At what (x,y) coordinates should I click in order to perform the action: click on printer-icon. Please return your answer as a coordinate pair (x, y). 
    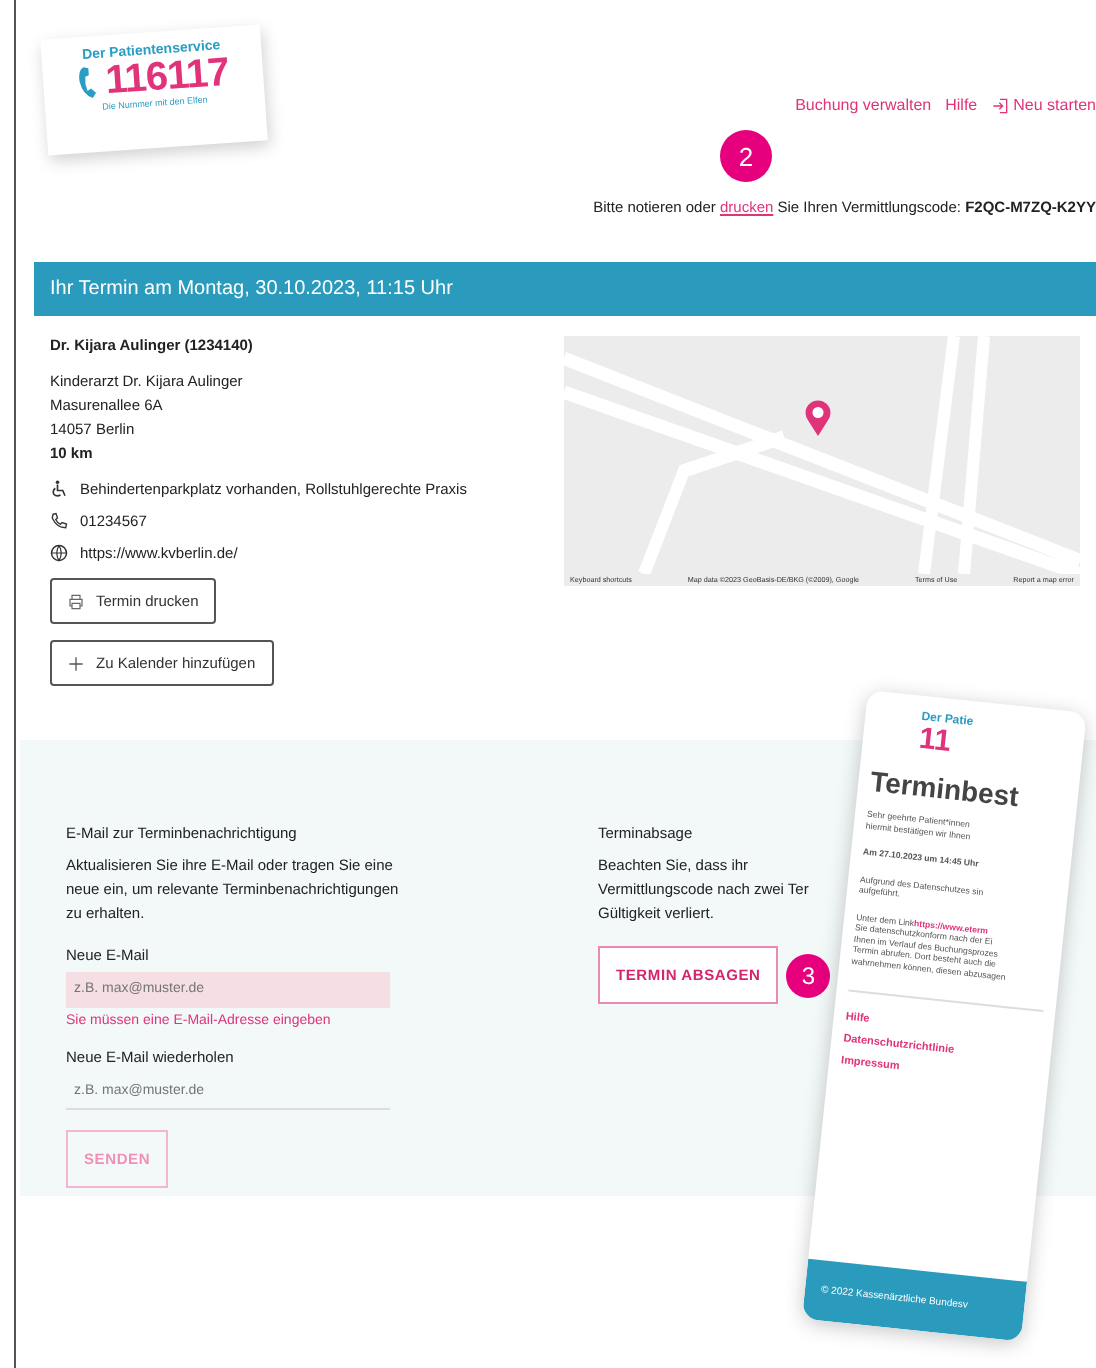
    Looking at the image, I should click on (76, 601).